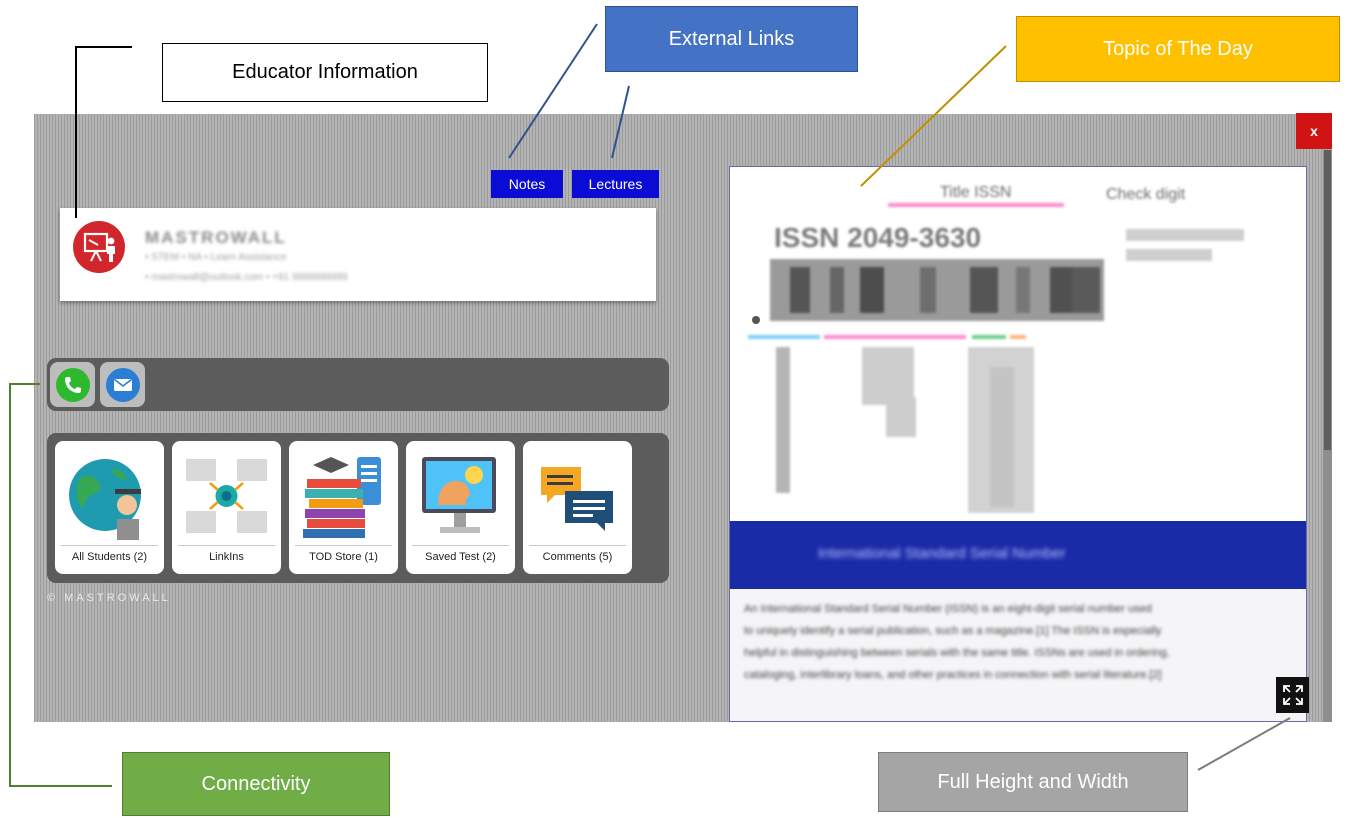 This screenshot has height=818, width=1354. I want to click on phone-button, so click(72, 384).